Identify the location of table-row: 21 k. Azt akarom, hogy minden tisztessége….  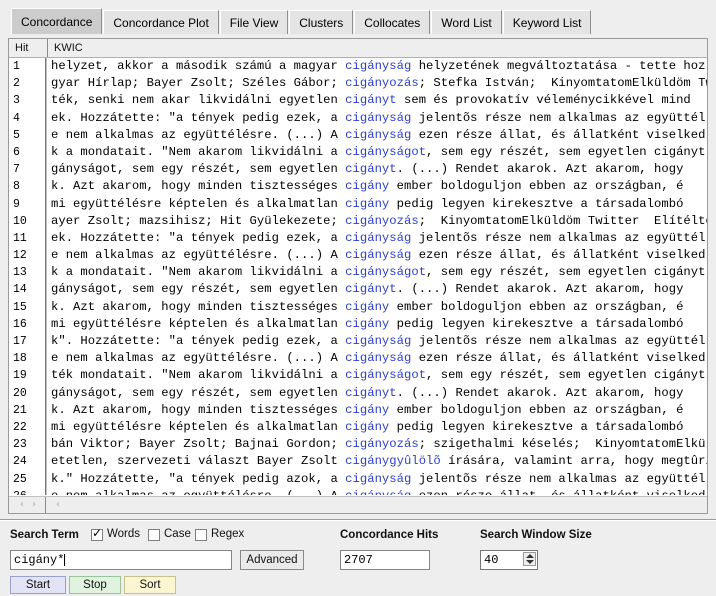
(358, 410).